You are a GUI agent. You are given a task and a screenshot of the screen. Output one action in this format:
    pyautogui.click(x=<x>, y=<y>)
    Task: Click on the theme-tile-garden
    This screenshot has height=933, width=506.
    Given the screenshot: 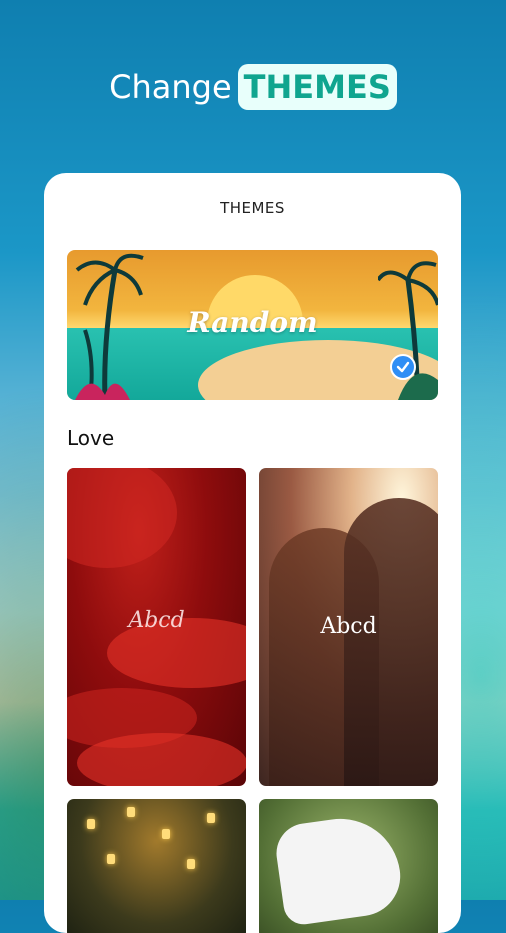 What is the action you would take?
    pyautogui.click(x=348, y=866)
    